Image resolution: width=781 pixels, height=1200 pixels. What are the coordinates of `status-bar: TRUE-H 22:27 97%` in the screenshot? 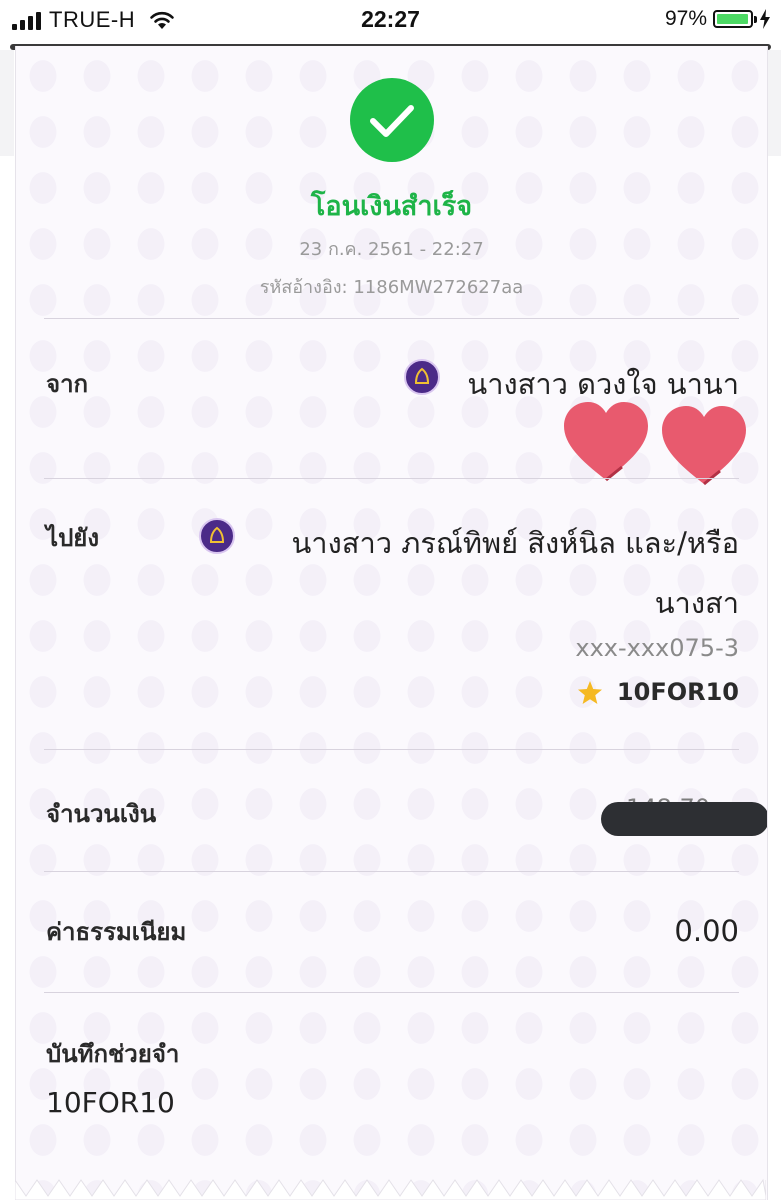 It's located at (390, 20).